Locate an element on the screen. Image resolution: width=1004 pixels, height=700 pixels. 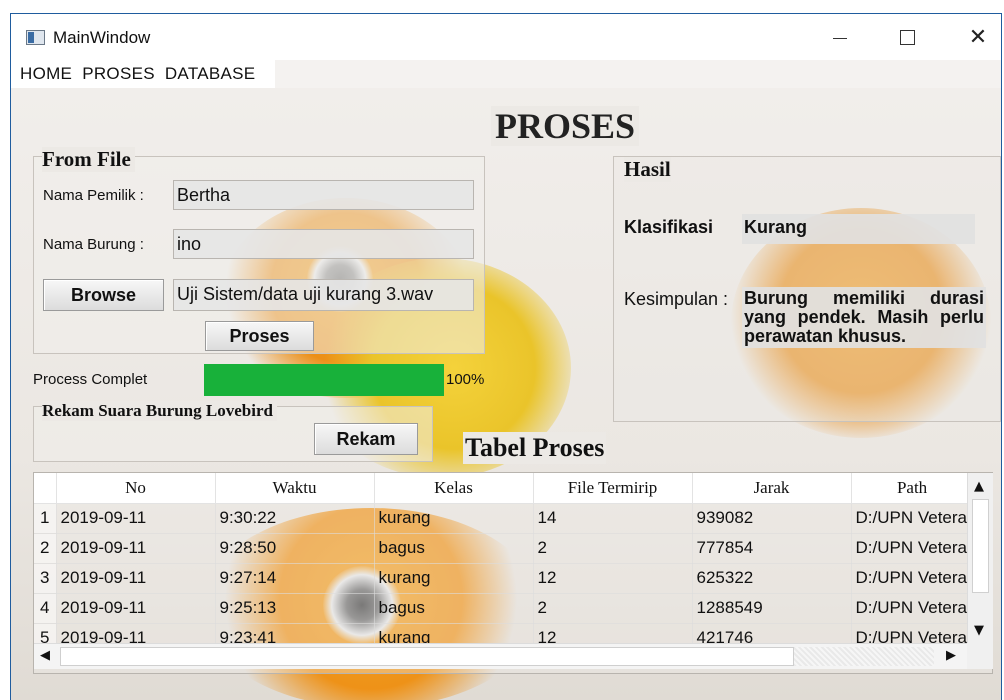
menu-item-database: DATABASE is located at coordinates (210, 74).